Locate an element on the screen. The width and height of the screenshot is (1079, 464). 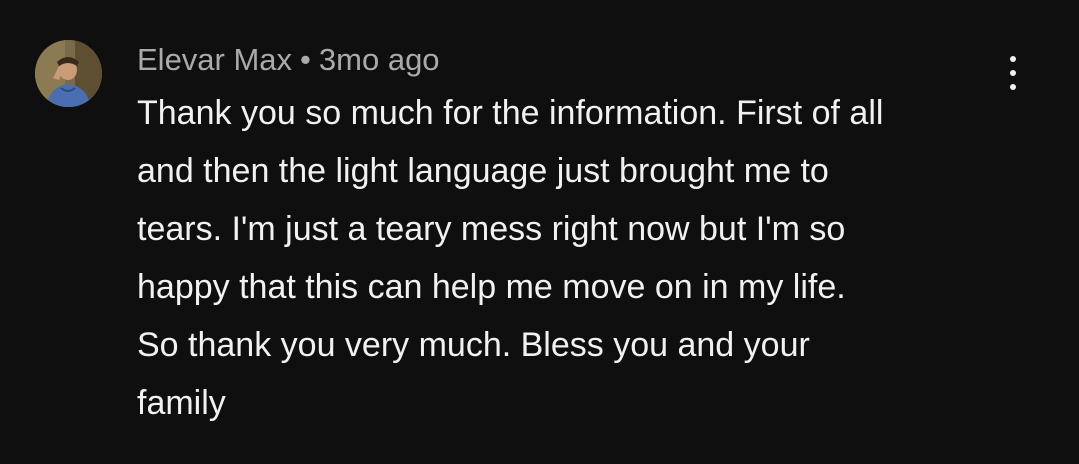
comment-text-line: family is located at coordinates (181, 403).